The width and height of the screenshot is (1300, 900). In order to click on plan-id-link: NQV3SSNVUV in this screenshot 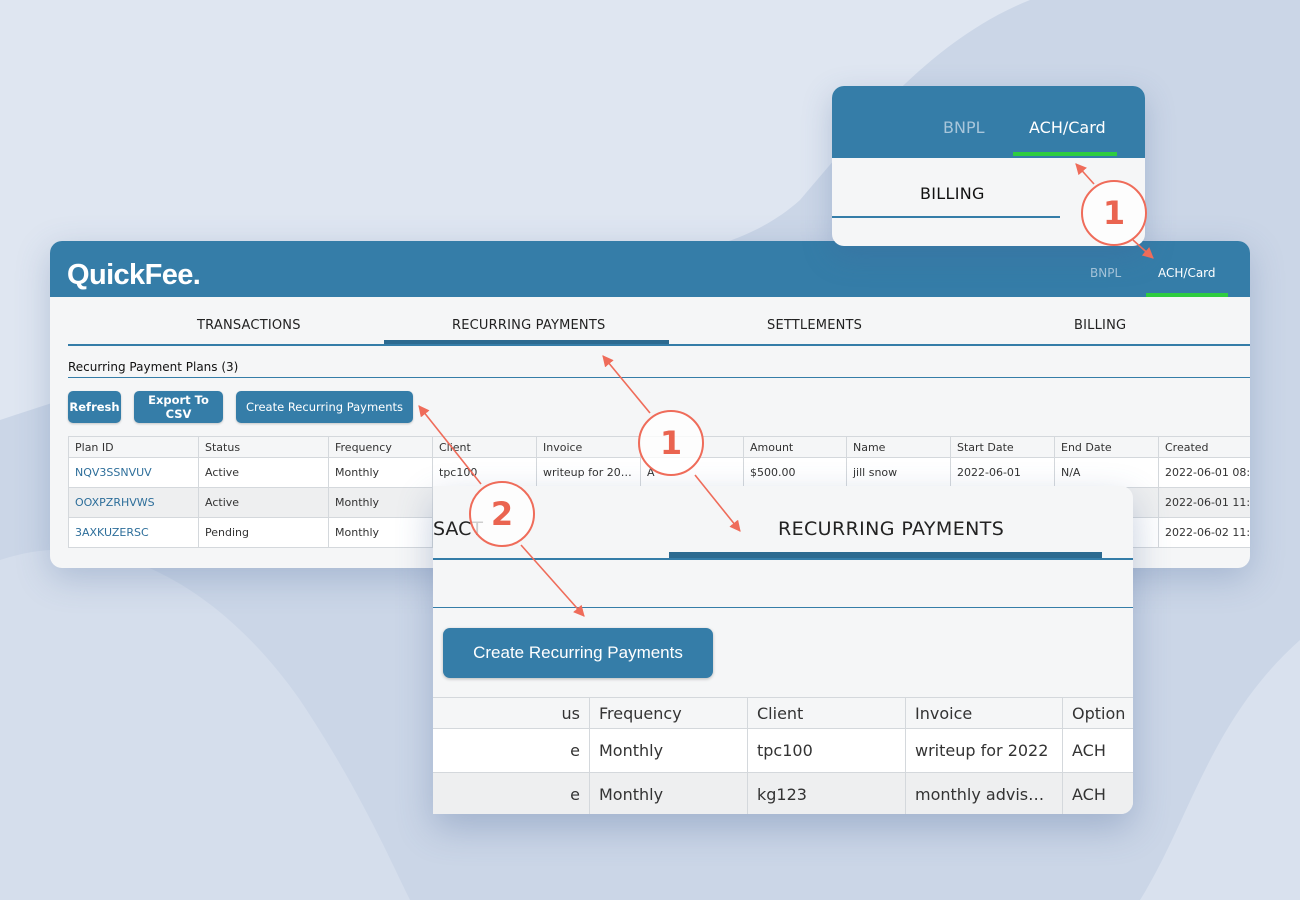, I will do `click(133, 472)`.